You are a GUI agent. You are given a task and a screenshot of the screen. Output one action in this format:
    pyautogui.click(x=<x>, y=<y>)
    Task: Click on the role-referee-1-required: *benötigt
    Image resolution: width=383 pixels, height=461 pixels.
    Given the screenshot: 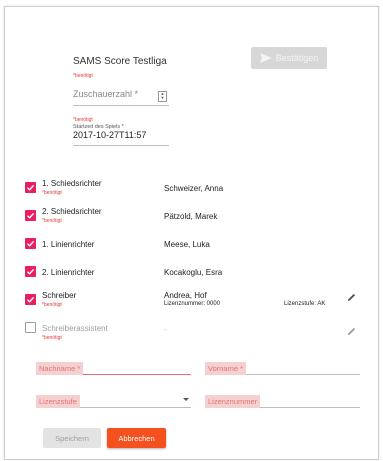 What is the action you would take?
    pyautogui.click(x=52, y=193)
    